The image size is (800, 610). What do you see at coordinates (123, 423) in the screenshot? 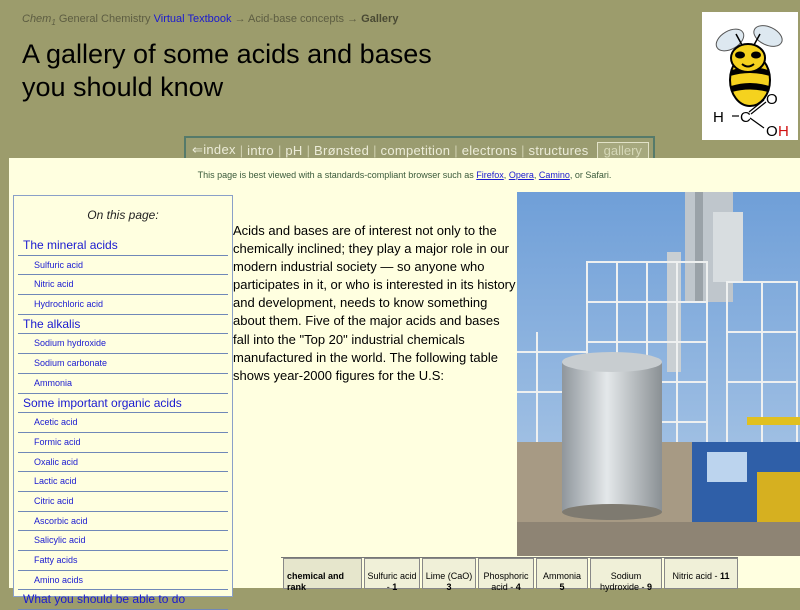
I see `toc-subsection-link: Acetic acid` at bounding box center [123, 423].